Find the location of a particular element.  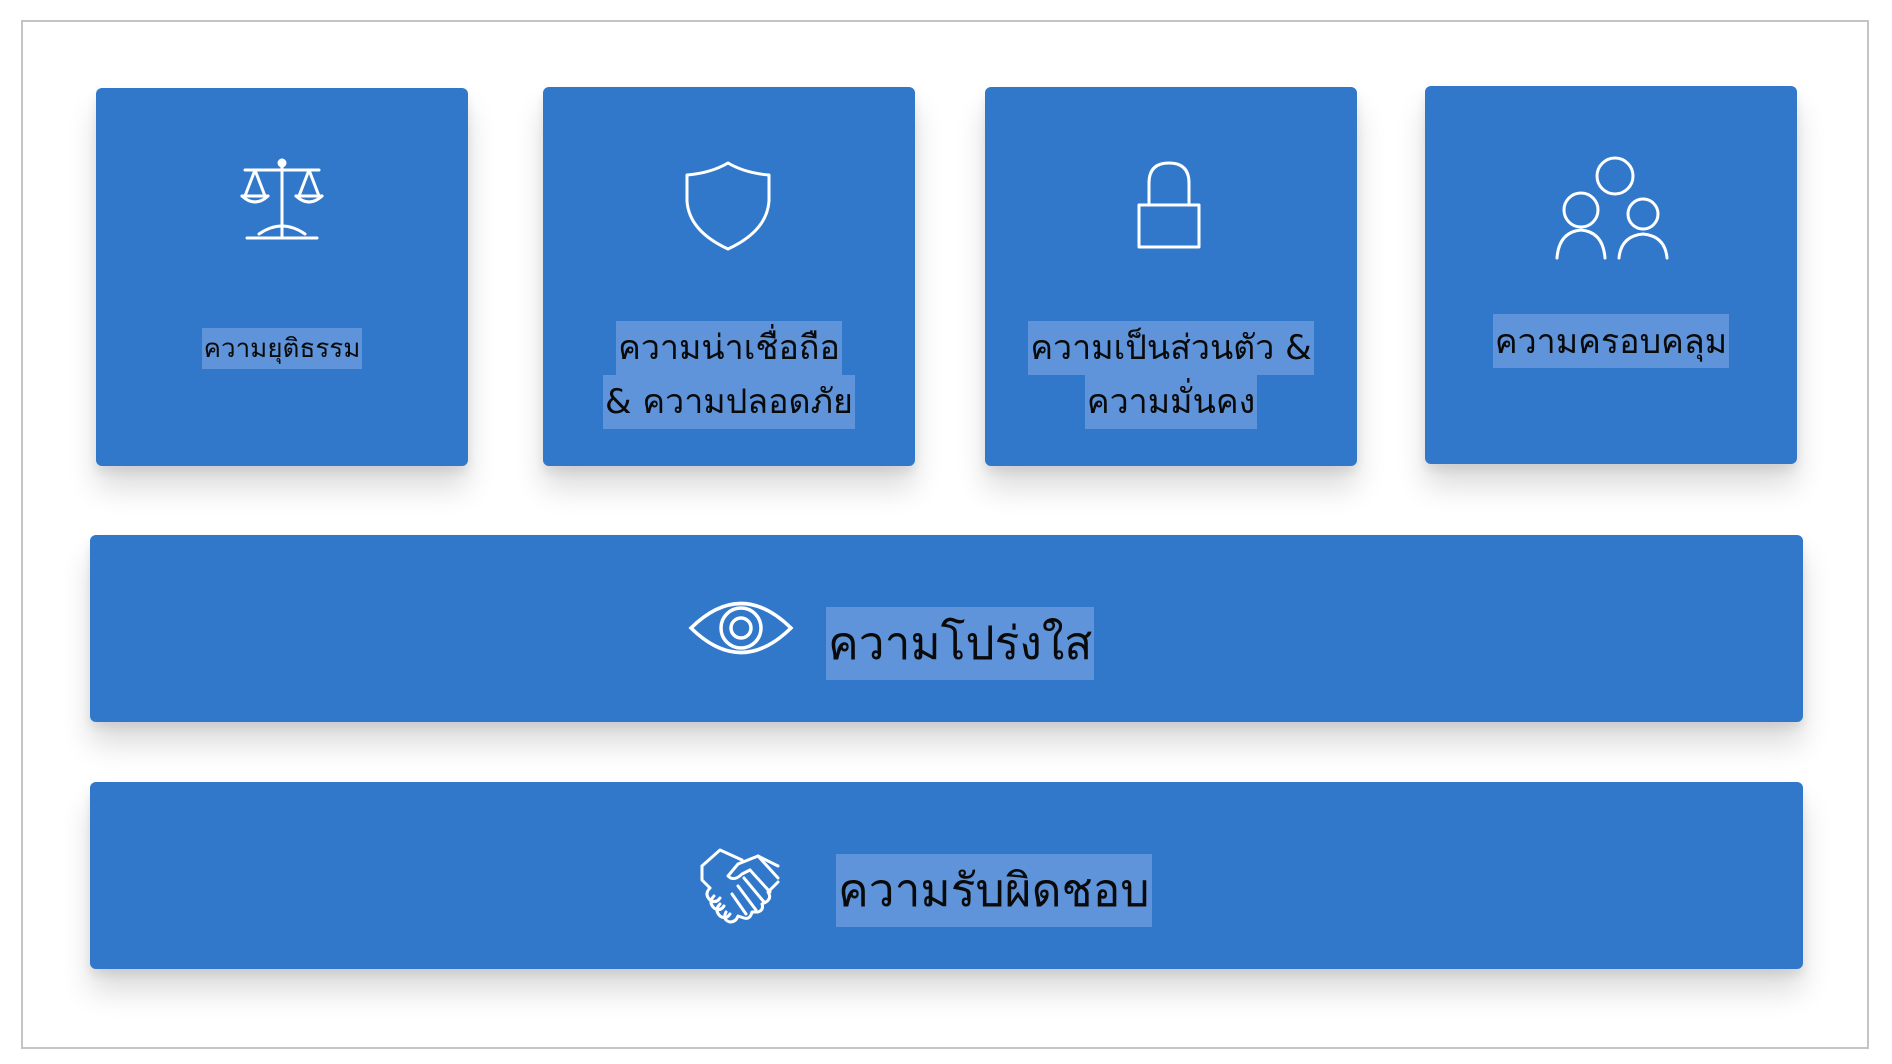

fairness-label-block: ความยุติธรรม is located at coordinates (282, 348).